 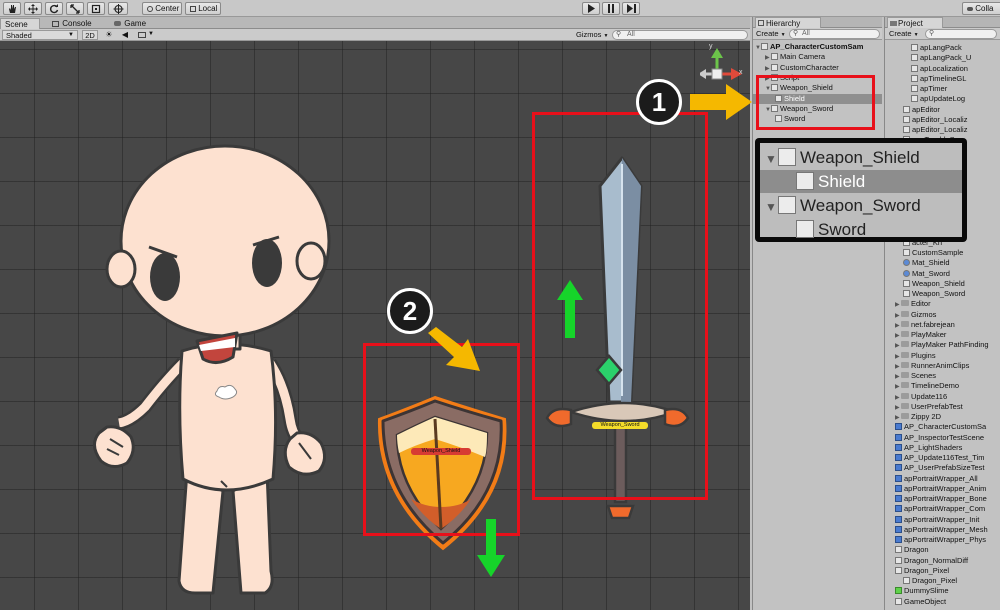 I want to click on project-item: apPortraitWrapper_All, so click(x=947, y=479).